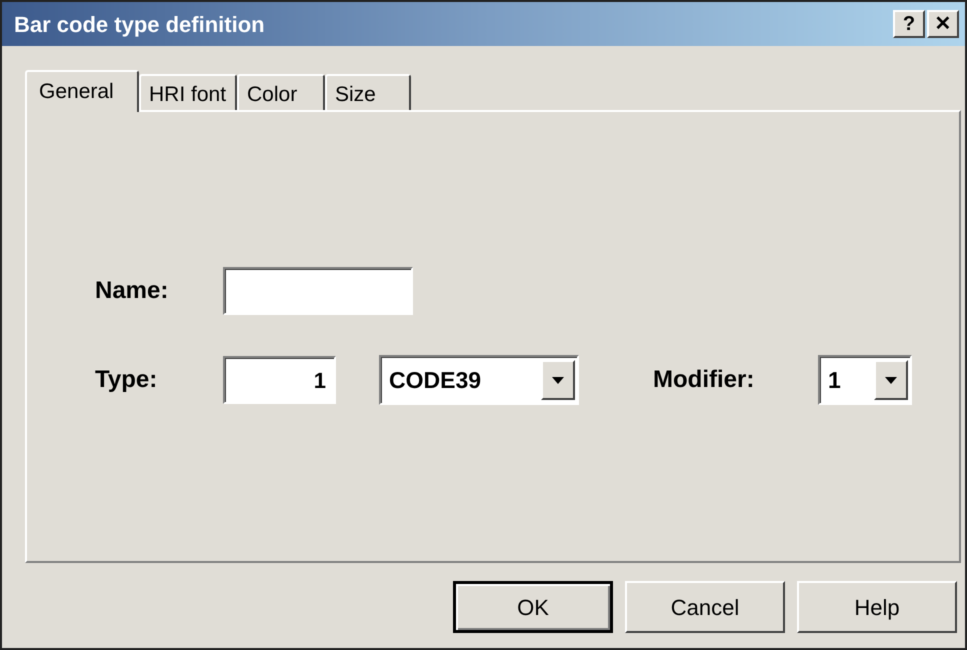 The width and height of the screenshot is (967, 650). Describe the element at coordinates (188, 92) in the screenshot. I see `tab: HRI font` at that location.